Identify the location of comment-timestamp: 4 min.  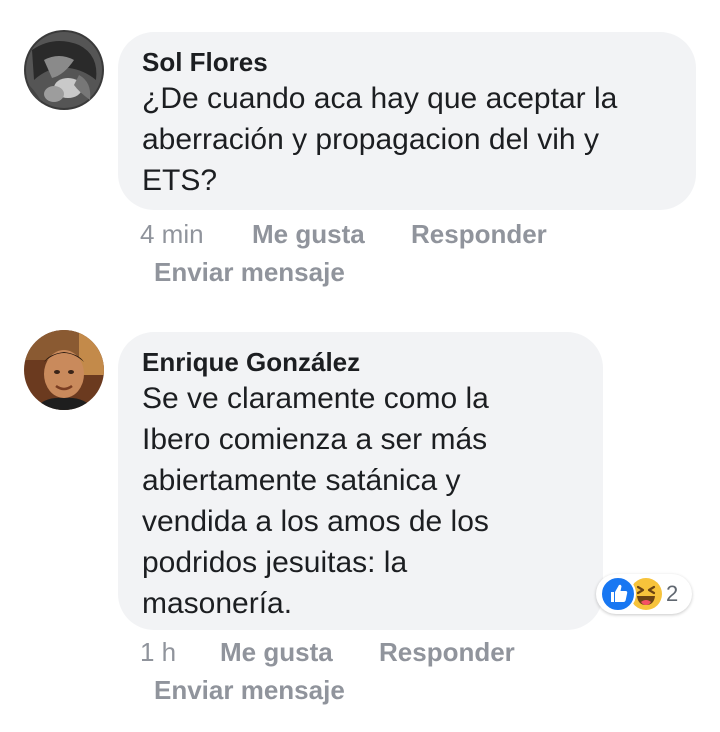
(196, 234).